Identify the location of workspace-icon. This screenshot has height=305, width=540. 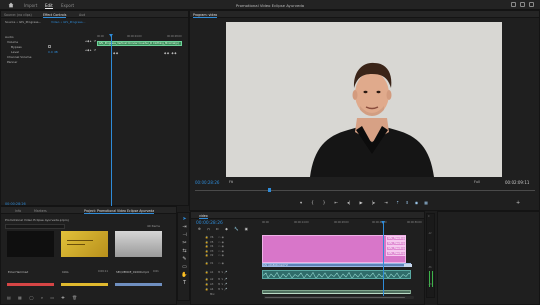
(513, 4).